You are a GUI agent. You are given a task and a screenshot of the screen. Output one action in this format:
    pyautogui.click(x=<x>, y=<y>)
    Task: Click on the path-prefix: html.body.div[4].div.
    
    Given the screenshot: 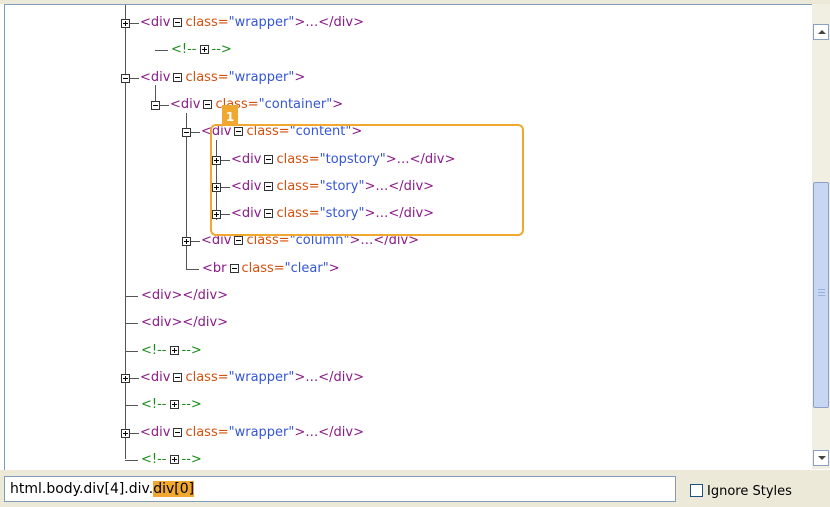 What is the action you would take?
    pyautogui.click(x=82, y=489)
    